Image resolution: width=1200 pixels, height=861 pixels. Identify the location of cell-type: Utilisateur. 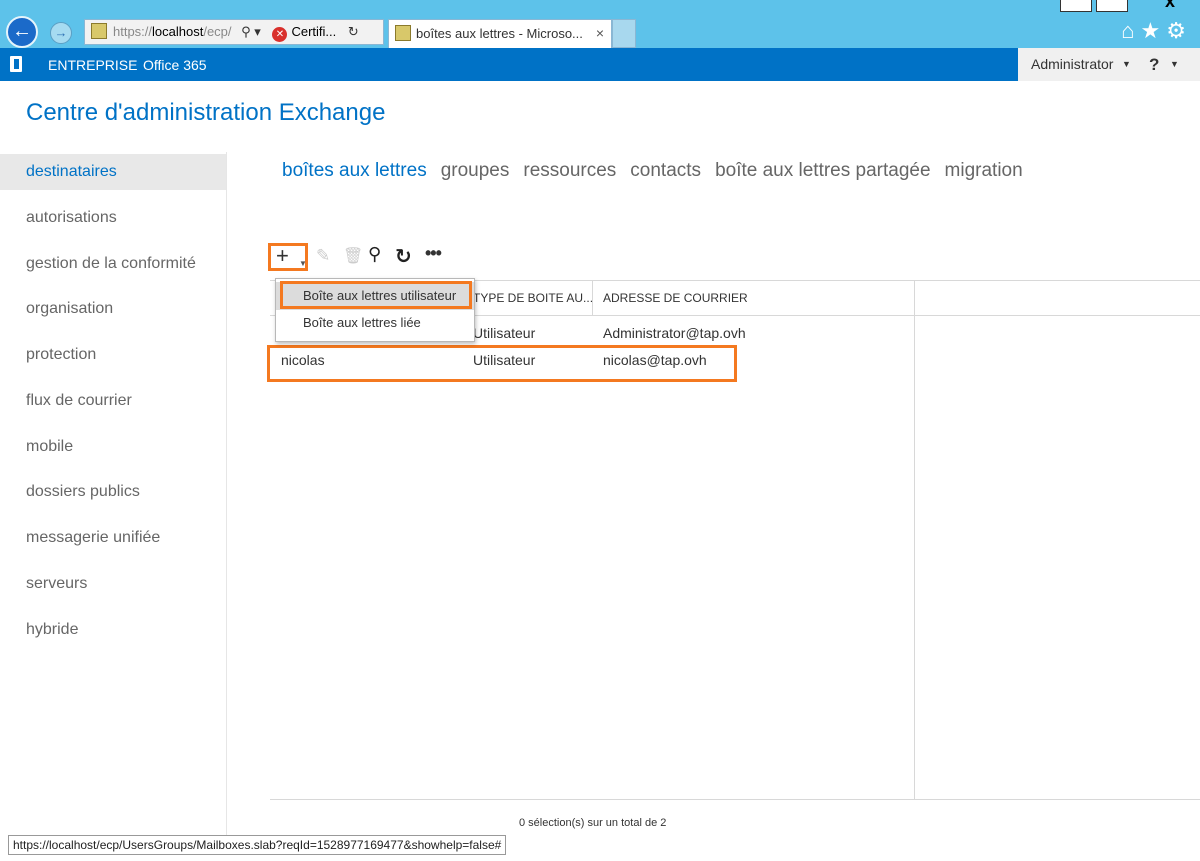
(504, 333).